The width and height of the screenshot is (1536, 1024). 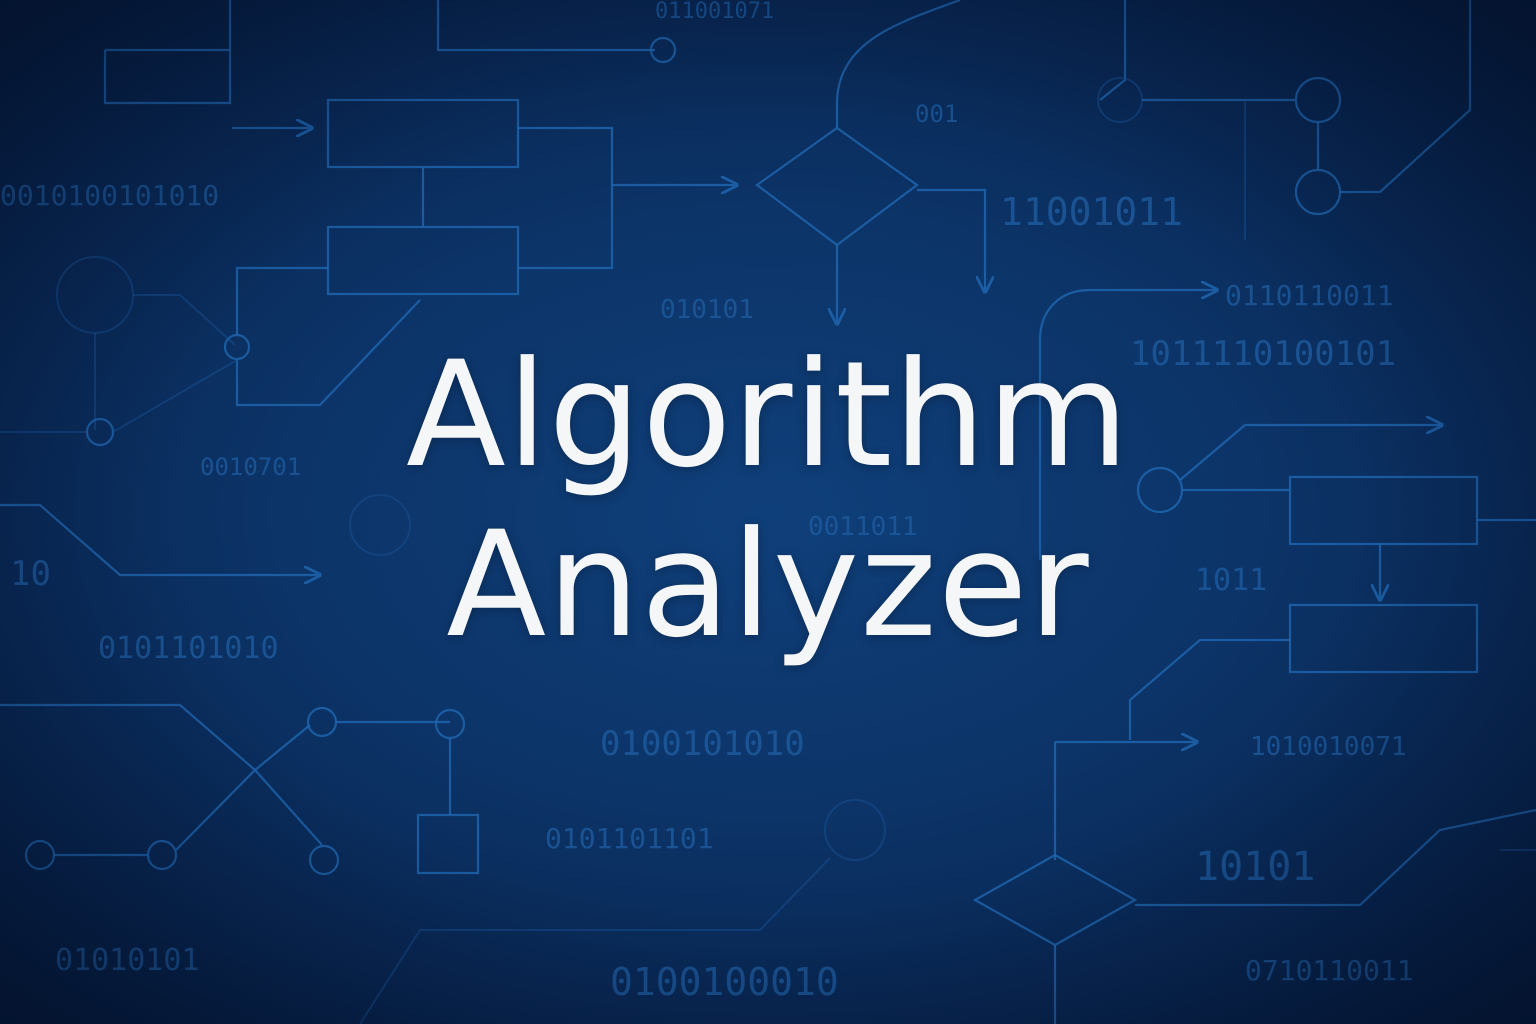 What do you see at coordinates (724, 982) in the screenshot?
I see `binary-text: 0100100010` at bounding box center [724, 982].